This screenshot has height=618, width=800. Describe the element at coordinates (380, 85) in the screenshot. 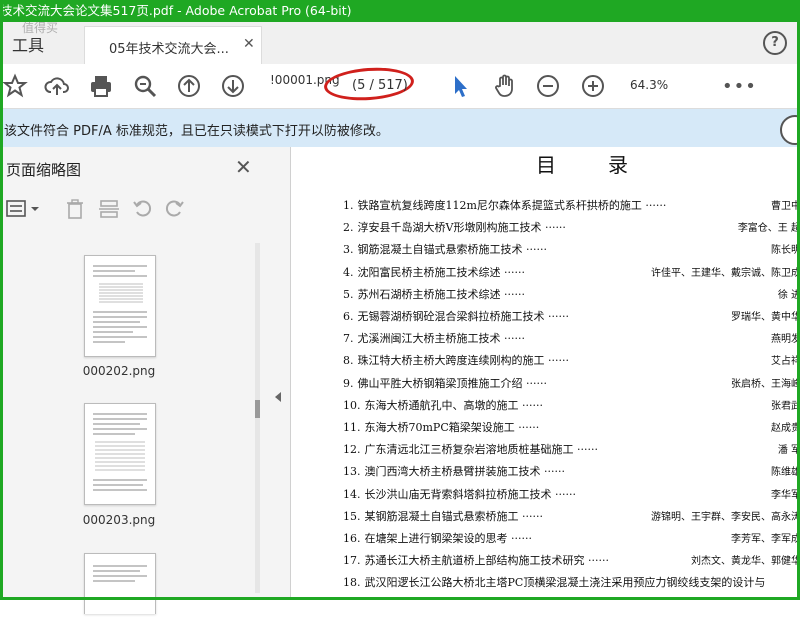

I see `page-count: (5 / 517)` at that location.